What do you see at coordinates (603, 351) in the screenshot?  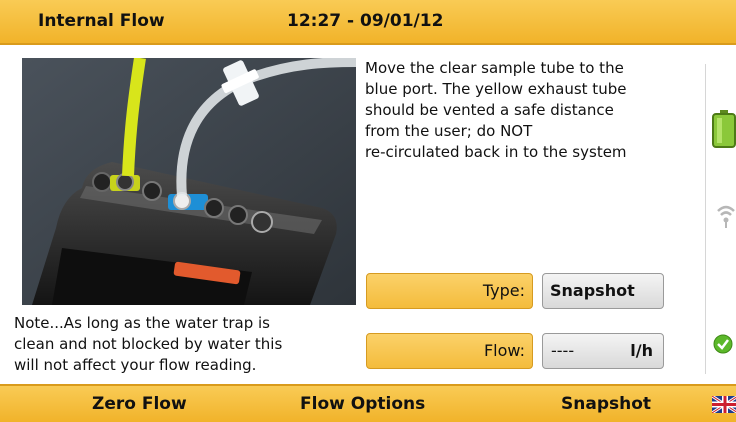 I see `flow-value-display: ---- l/h` at bounding box center [603, 351].